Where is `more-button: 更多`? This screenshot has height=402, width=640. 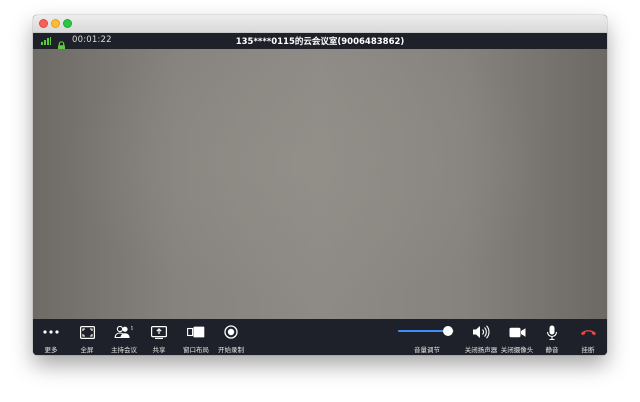 more-button: 更多 is located at coordinates (51, 337).